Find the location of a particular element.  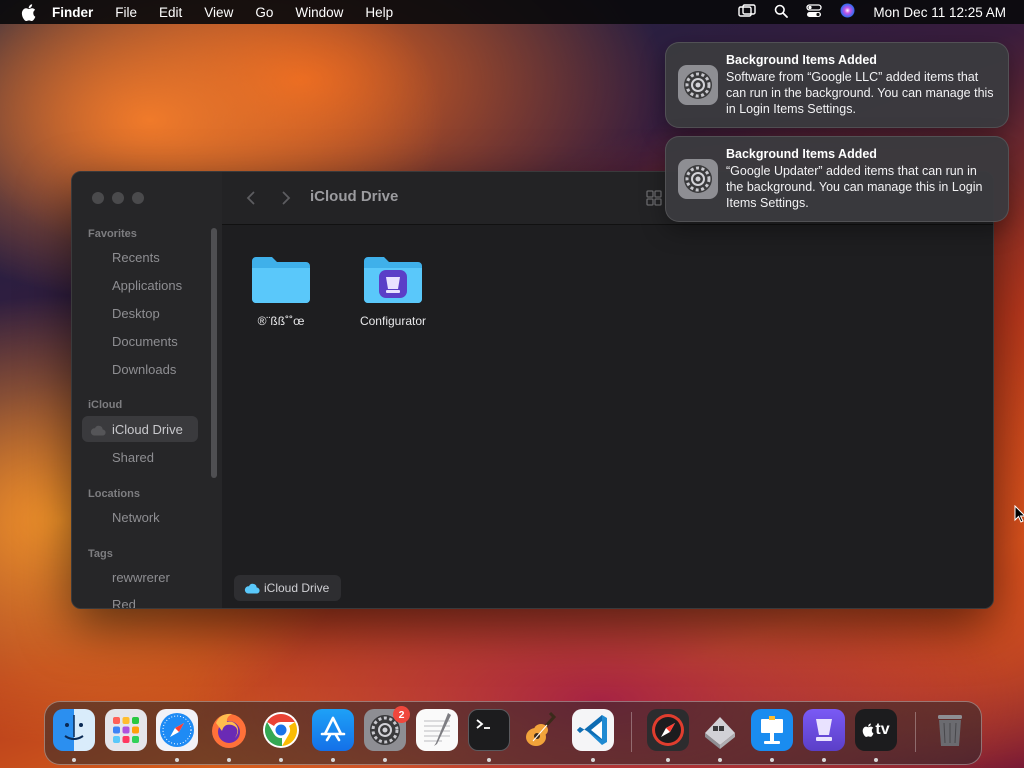

forward-button is located at coordinates (286, 198).